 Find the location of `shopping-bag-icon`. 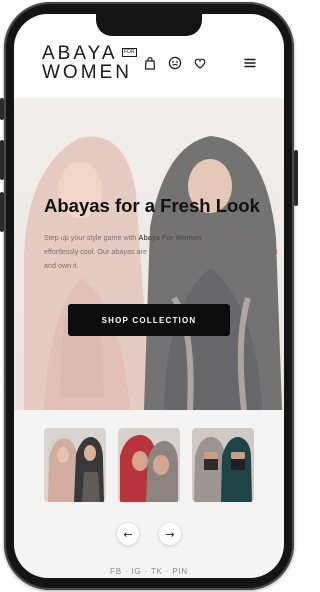

shopping-bag-icon is located at coordinates (150, 63).